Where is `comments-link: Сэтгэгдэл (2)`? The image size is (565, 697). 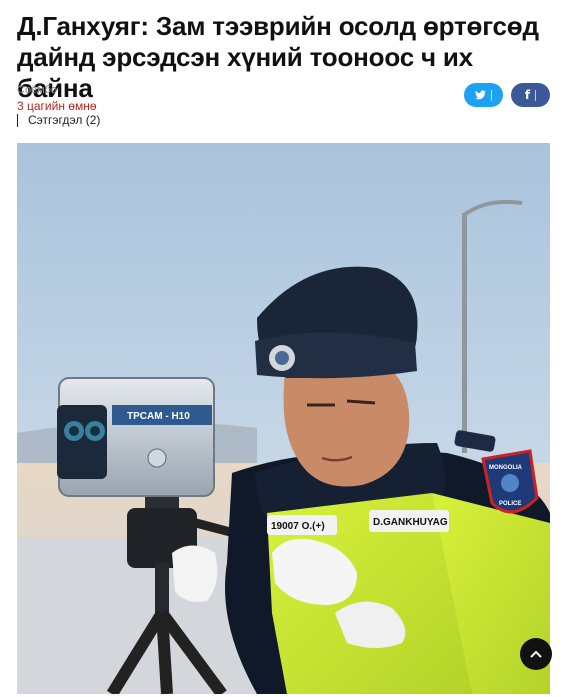
comments-link: Сэтгэгдэл (2) is located at coordinates (58, 120).